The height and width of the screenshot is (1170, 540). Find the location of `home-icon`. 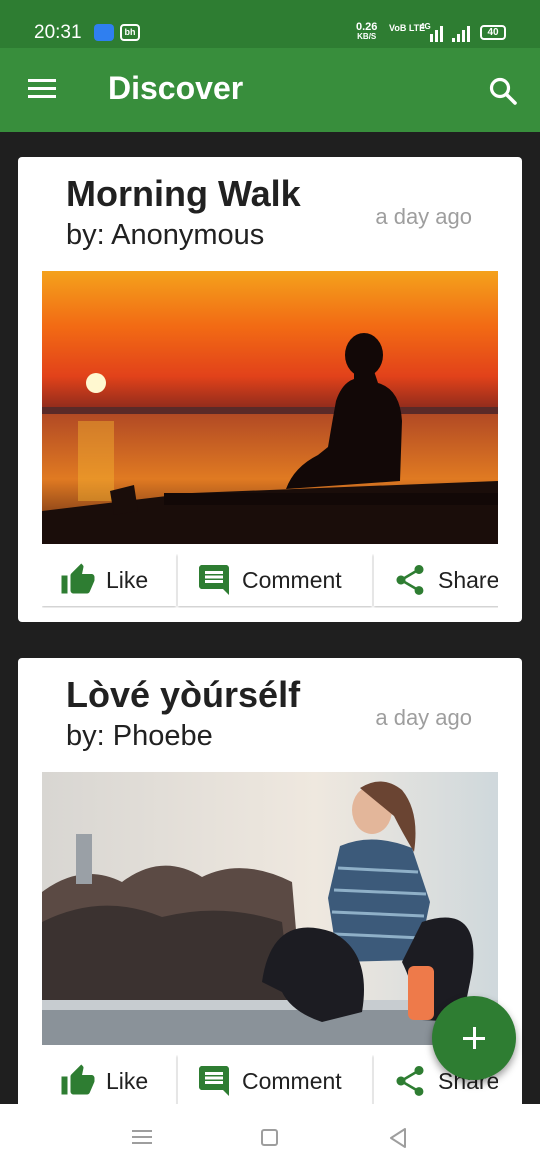

home-icon is located at coordinates (269, 1137).